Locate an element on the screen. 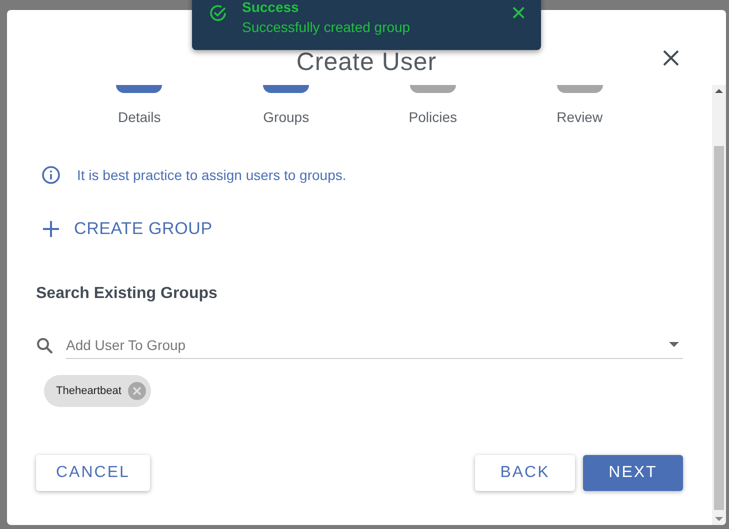  dialog-title: Create User is located at coordinates (366, 62).